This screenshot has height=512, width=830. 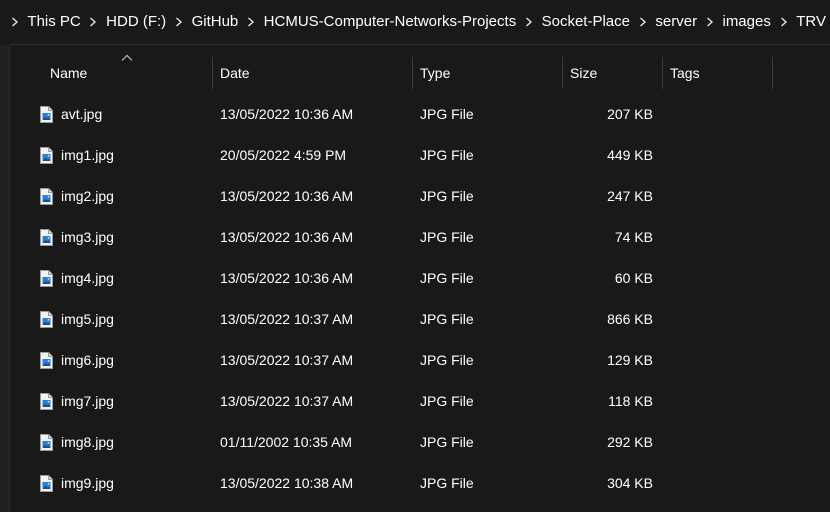 I want to click on file-size: 247 KB, so click(x=630, y=196).